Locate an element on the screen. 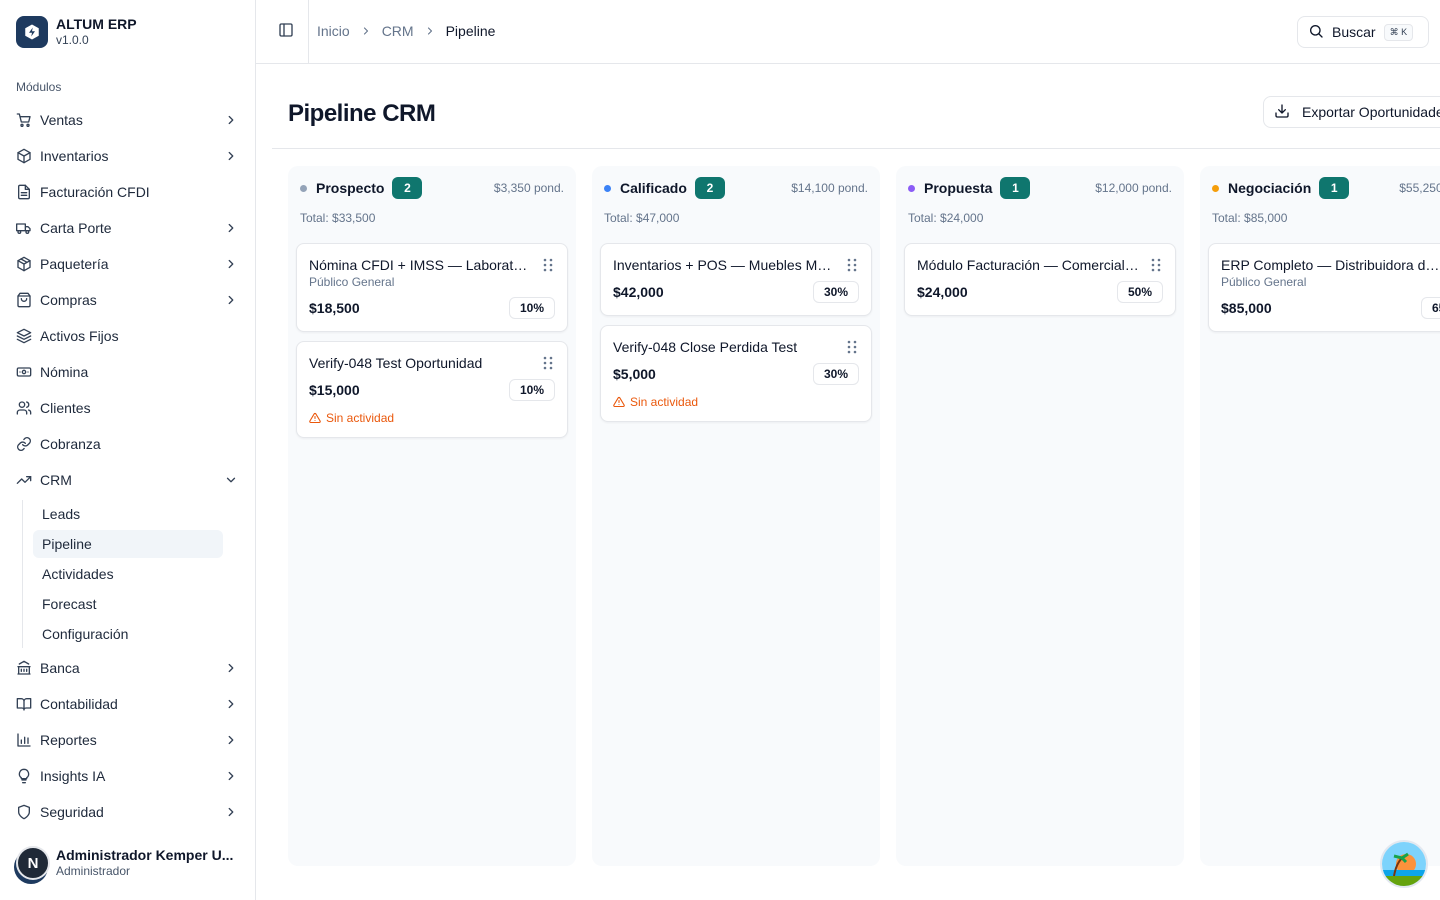  sidebar-item-nomina: Nómina is located at coordinates (128, 372).